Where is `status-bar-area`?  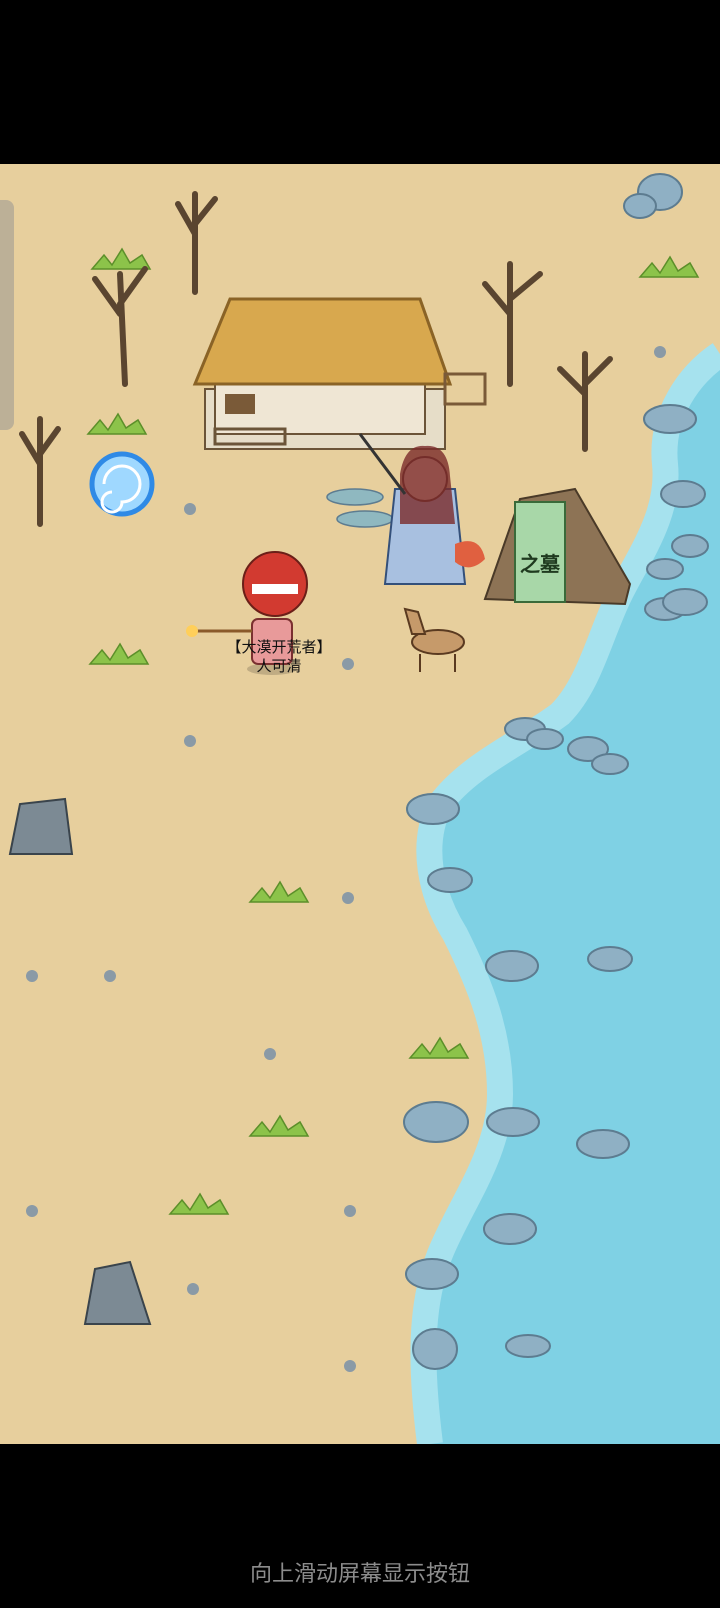 status-bar-area is located at coordinates (360, 82).